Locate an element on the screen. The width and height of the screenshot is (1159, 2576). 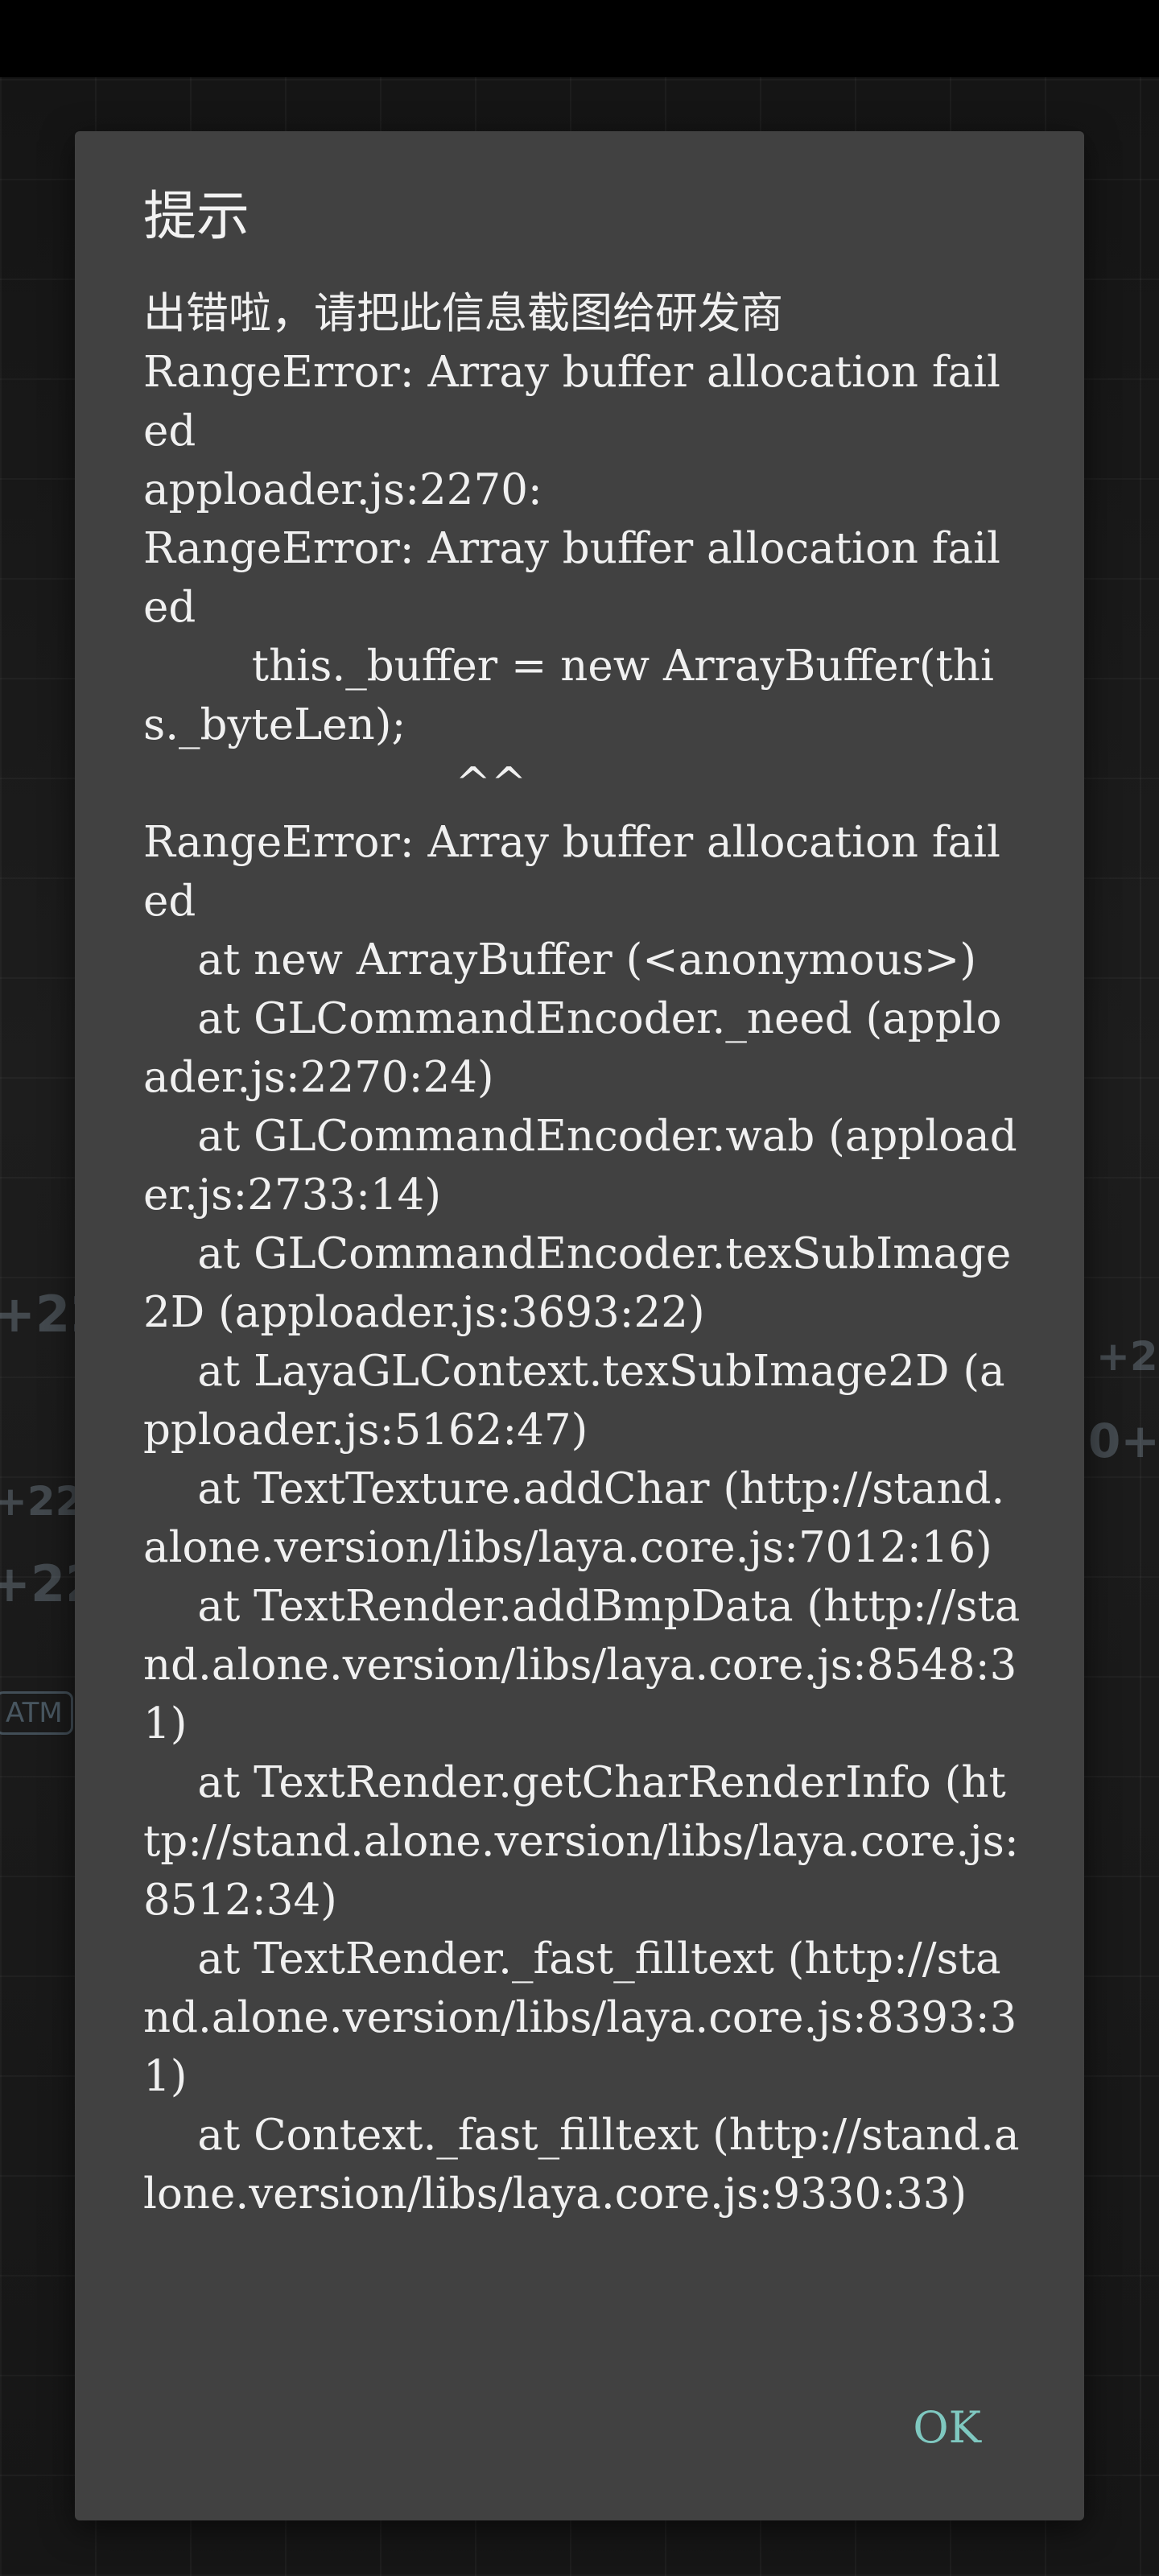
bg-number: +2 is located at coordinates (1127, 1356).